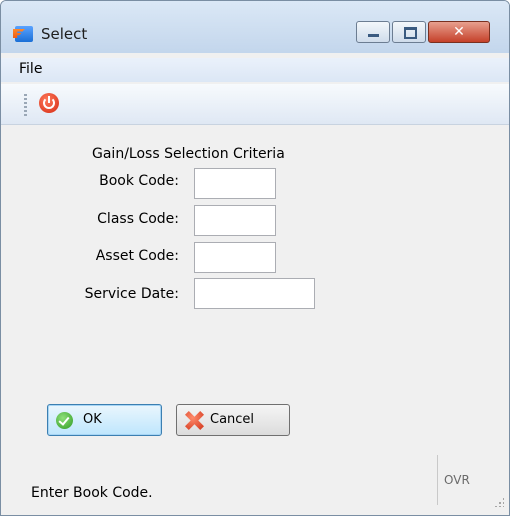 The image size is (510, 516). I want to click on class-code-field, so click(235, 220).